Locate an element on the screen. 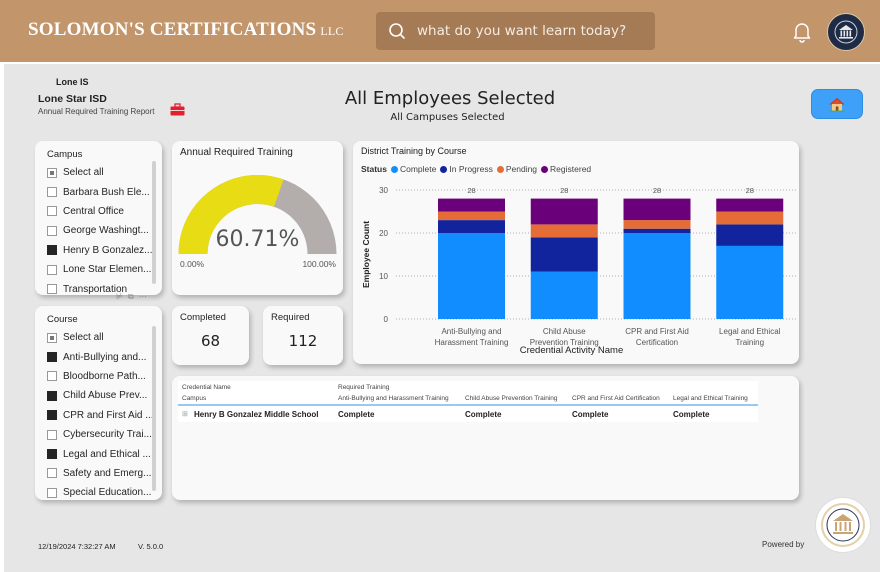 Image resolution: width=880 pixels, height=572 pixels. focus-mode-icon: ⧉ is located at coordinates (131, 297).